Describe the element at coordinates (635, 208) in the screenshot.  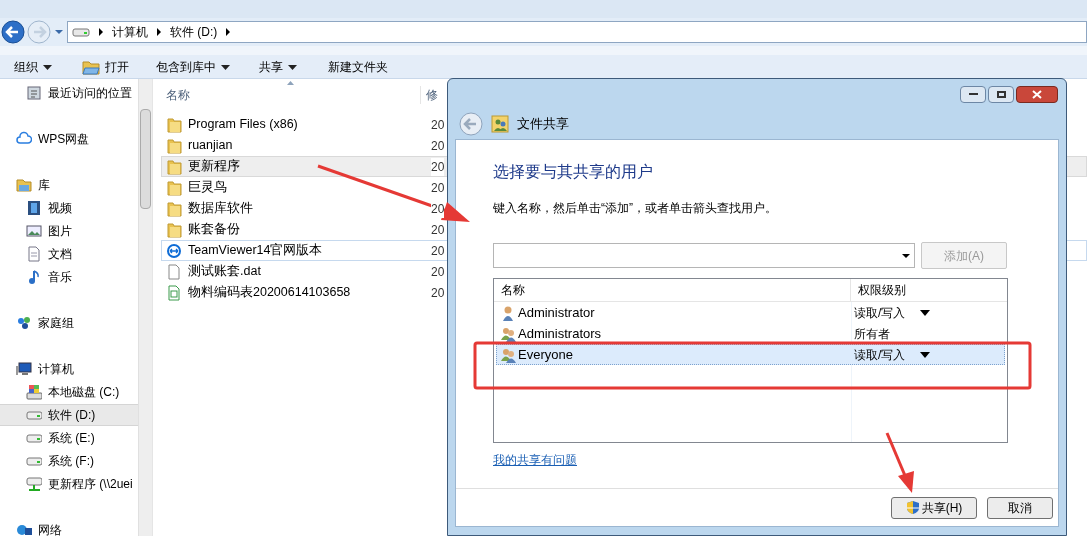
I see `instruction-text: 键入名称，然后单击“添加”，或者单击箭头查找用户。` at that location.